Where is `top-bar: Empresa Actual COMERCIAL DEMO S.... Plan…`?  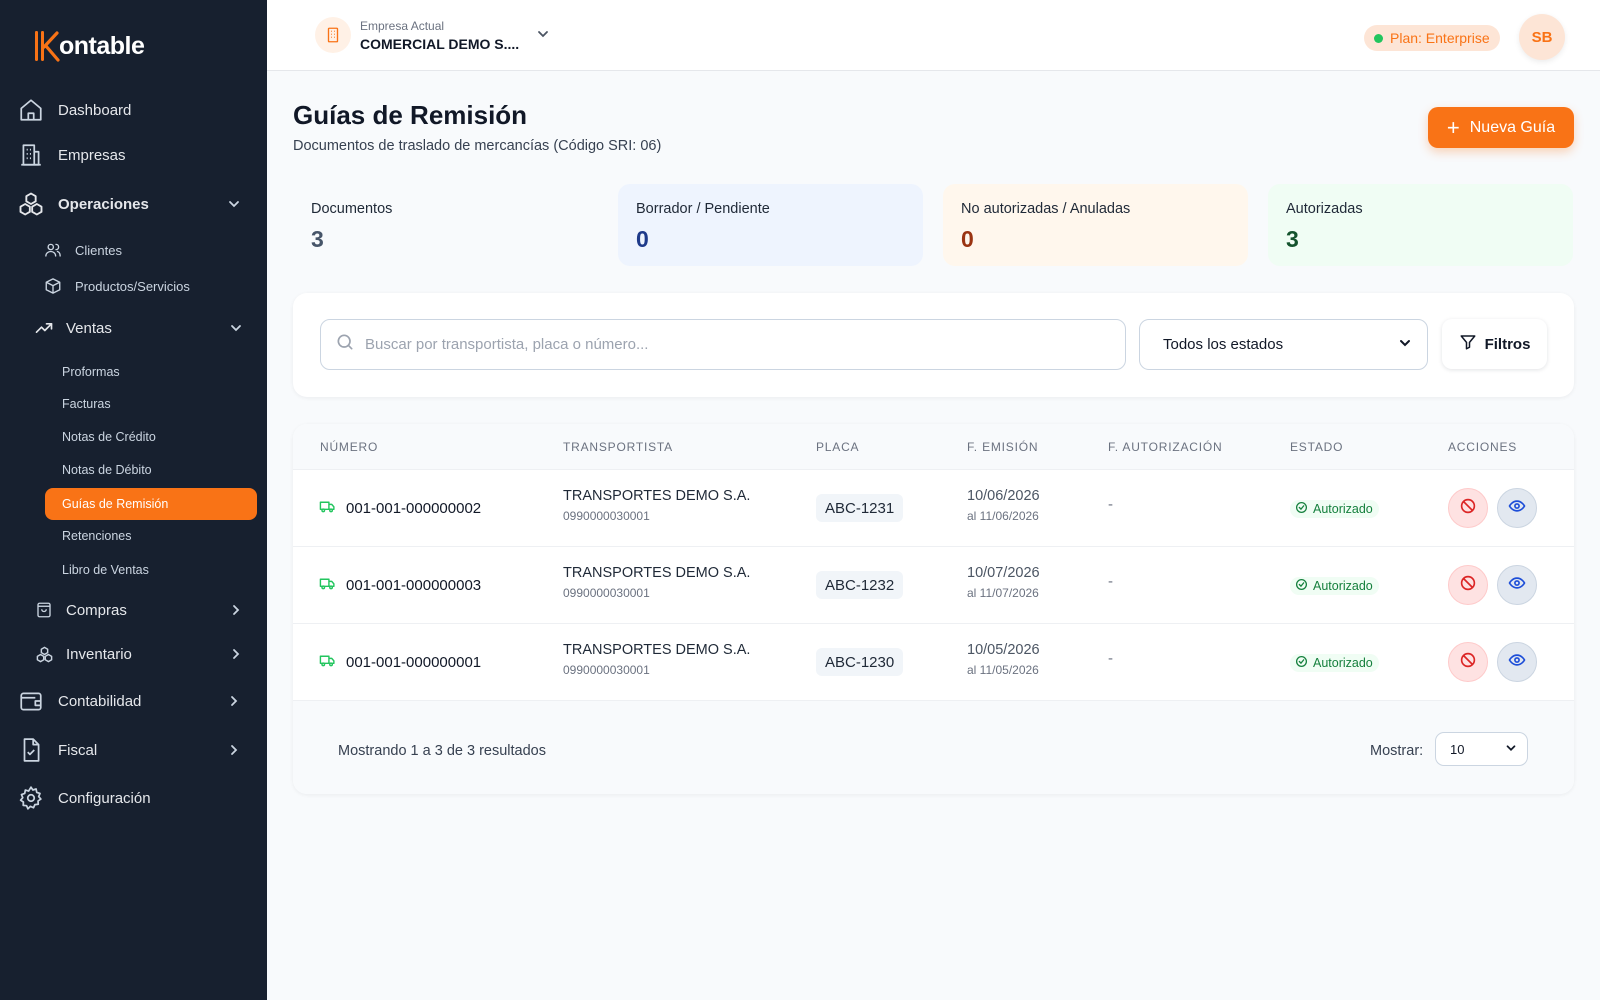 top-bar: Empresa Actual COMERCIAL DEMO S.... Plan… is located at coordinates (933, 35).